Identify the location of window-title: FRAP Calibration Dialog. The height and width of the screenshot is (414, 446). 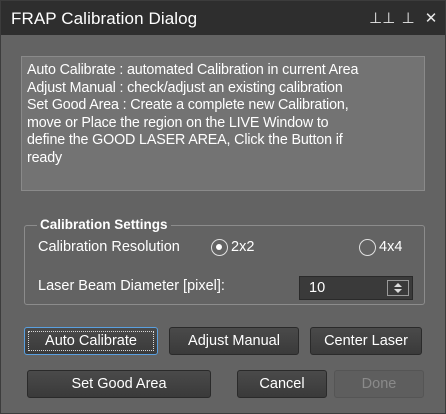
(104, 18).